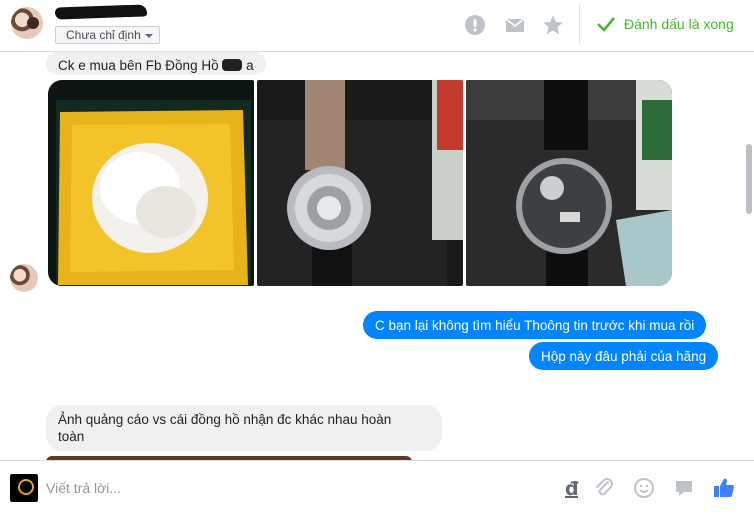 The image size is (754, 514). What do you see at coordinates (553, 25) in the screenshot?
I see `star-icon` at bounding box center [553, 25].